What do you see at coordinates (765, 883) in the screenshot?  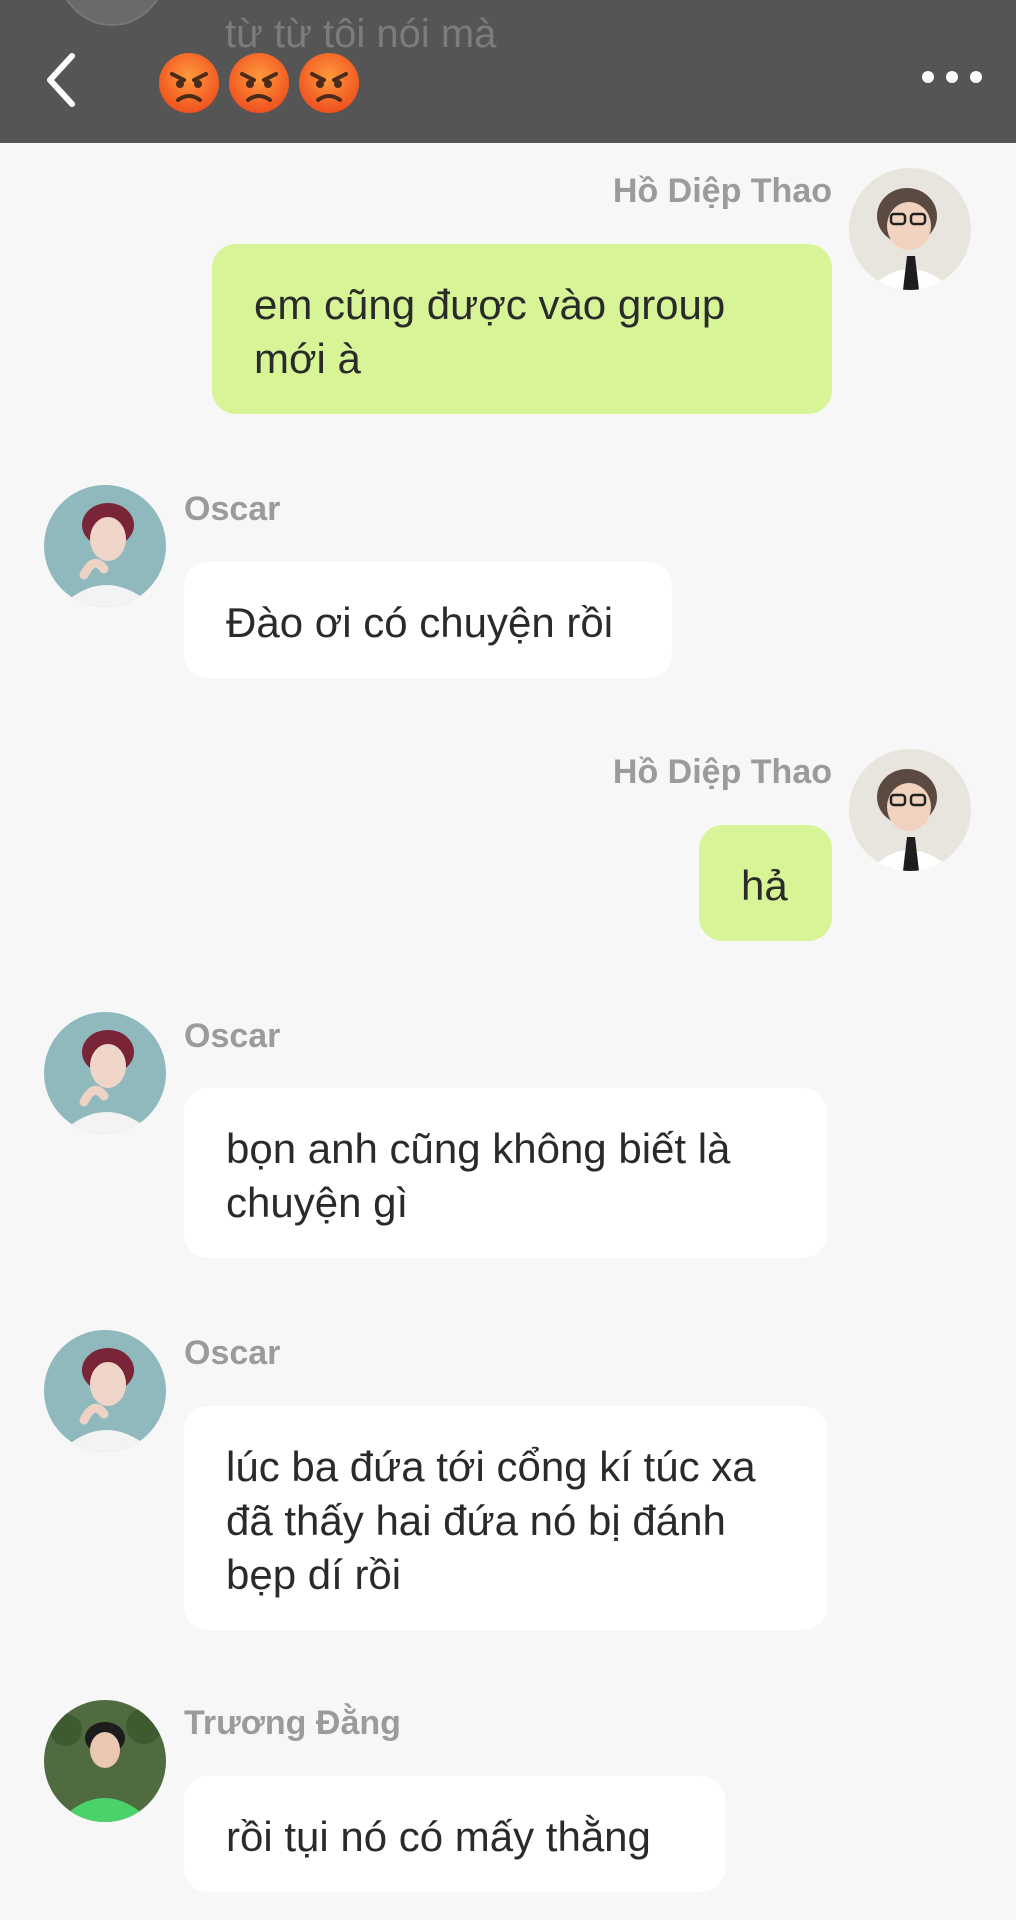 I see `message-bubble-outgoing: hả` at bounding box center [765, 883].